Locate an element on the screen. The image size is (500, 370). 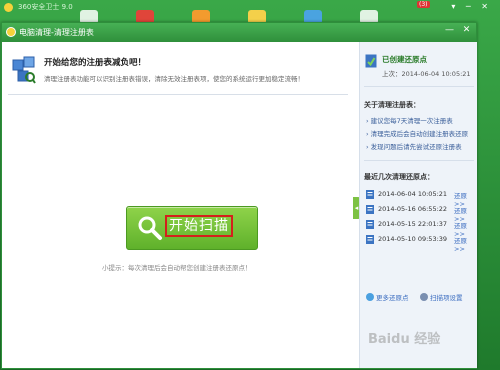
about-item-label: 清理完成后会自动创建注册表还原 is located at coordinates (419, 134).